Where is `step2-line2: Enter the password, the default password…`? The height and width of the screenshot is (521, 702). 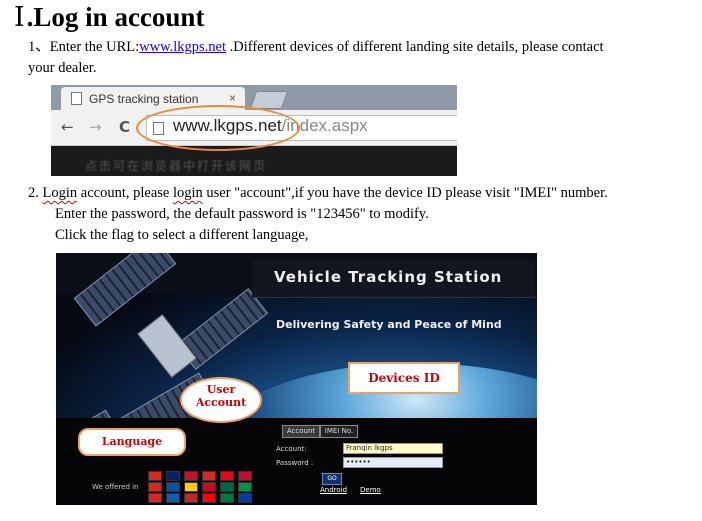
step2-line2: Enter the password, the default password… is located at coordinates (242, 214).